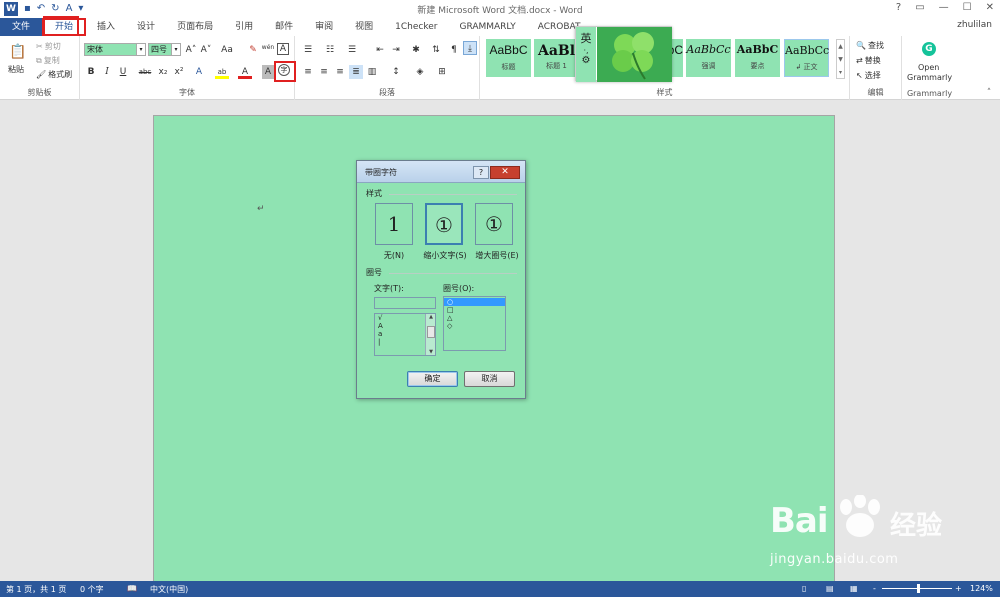 The image size is (1000, 597). I want to click on word-count: 0 个字, so click(92, 589).